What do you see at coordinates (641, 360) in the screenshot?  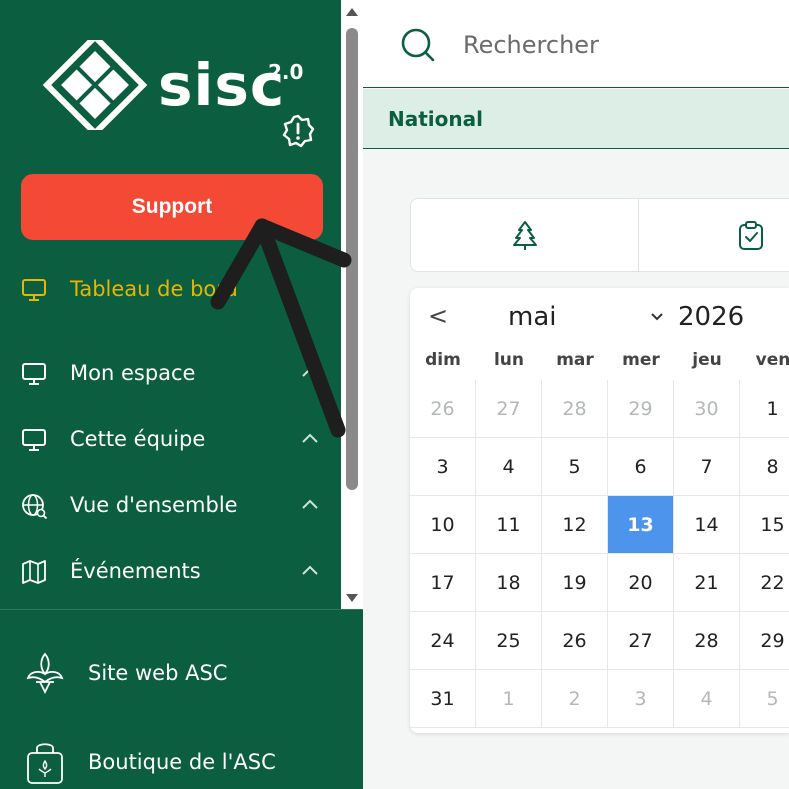 I see `weekday-header: mer` at bounding box center [641, 360].